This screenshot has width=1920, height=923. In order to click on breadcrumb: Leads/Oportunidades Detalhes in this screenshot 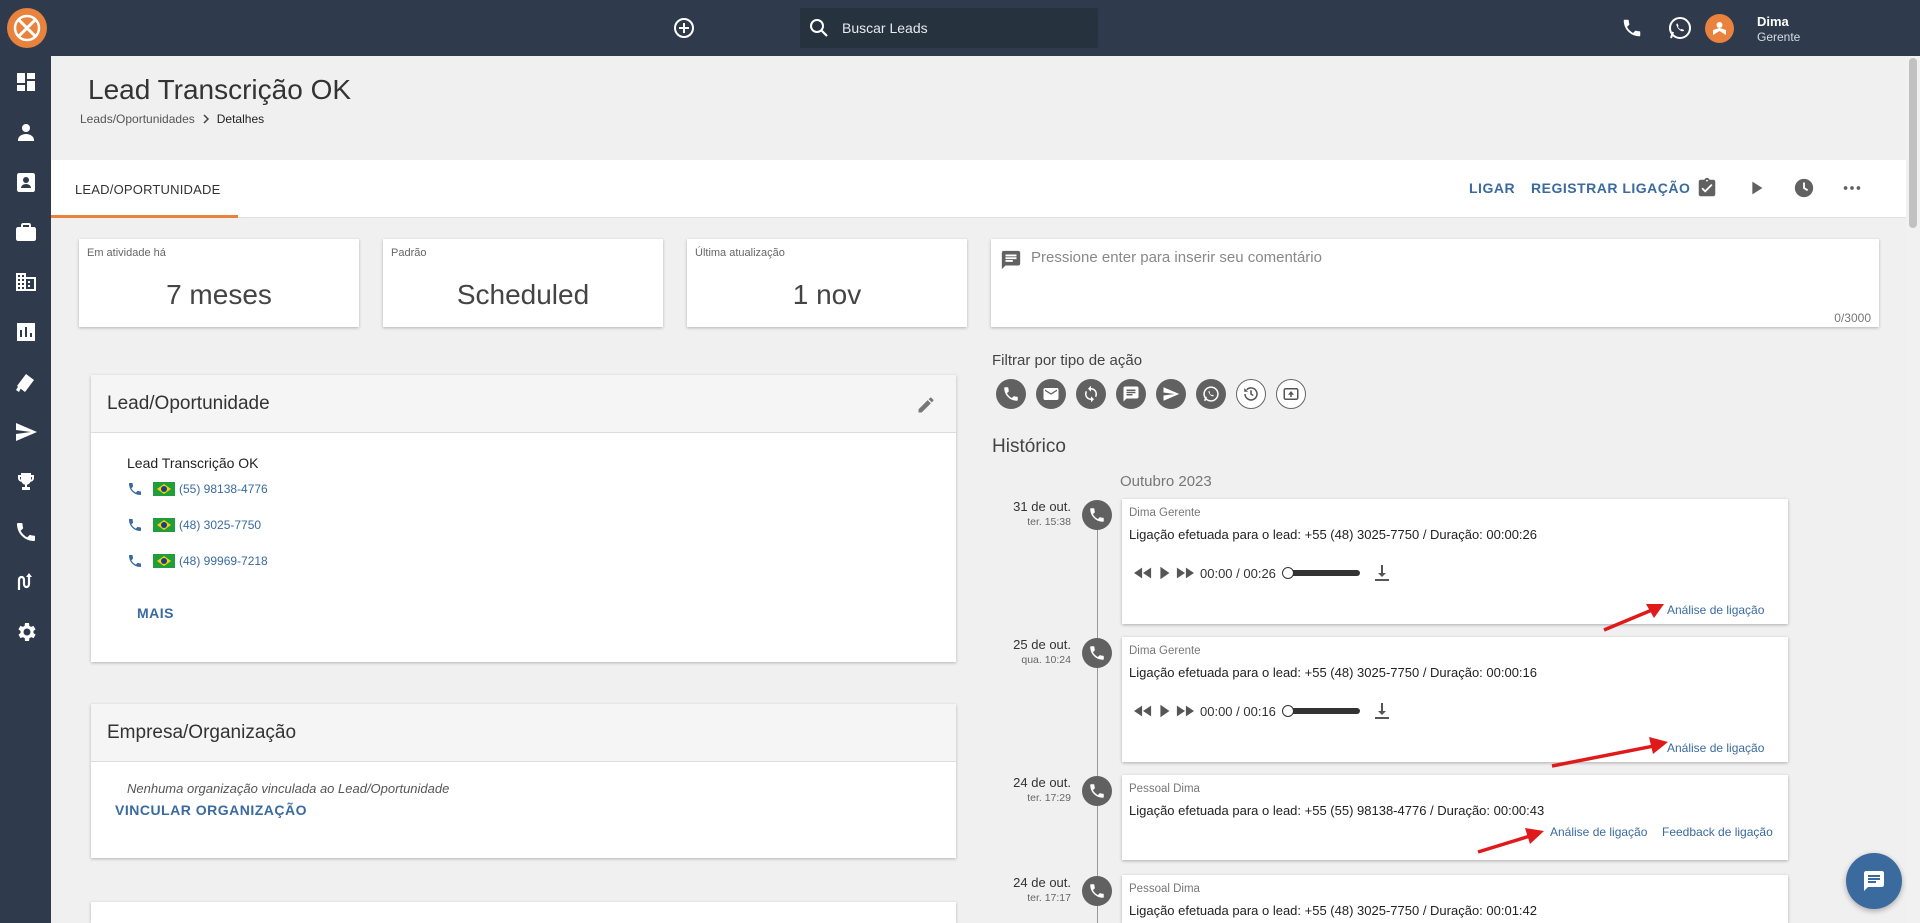, I will do `click(172, 119)`.